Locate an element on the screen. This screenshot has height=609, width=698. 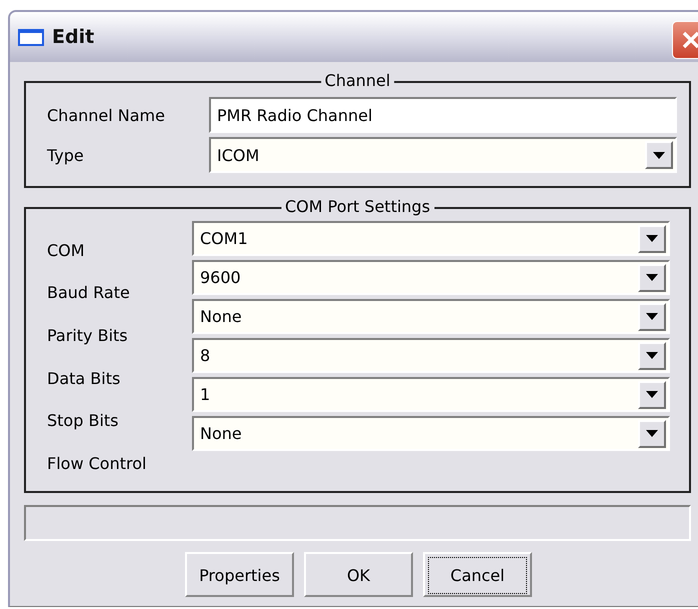
dropdown: 1 is located at coordinates (431, 394).